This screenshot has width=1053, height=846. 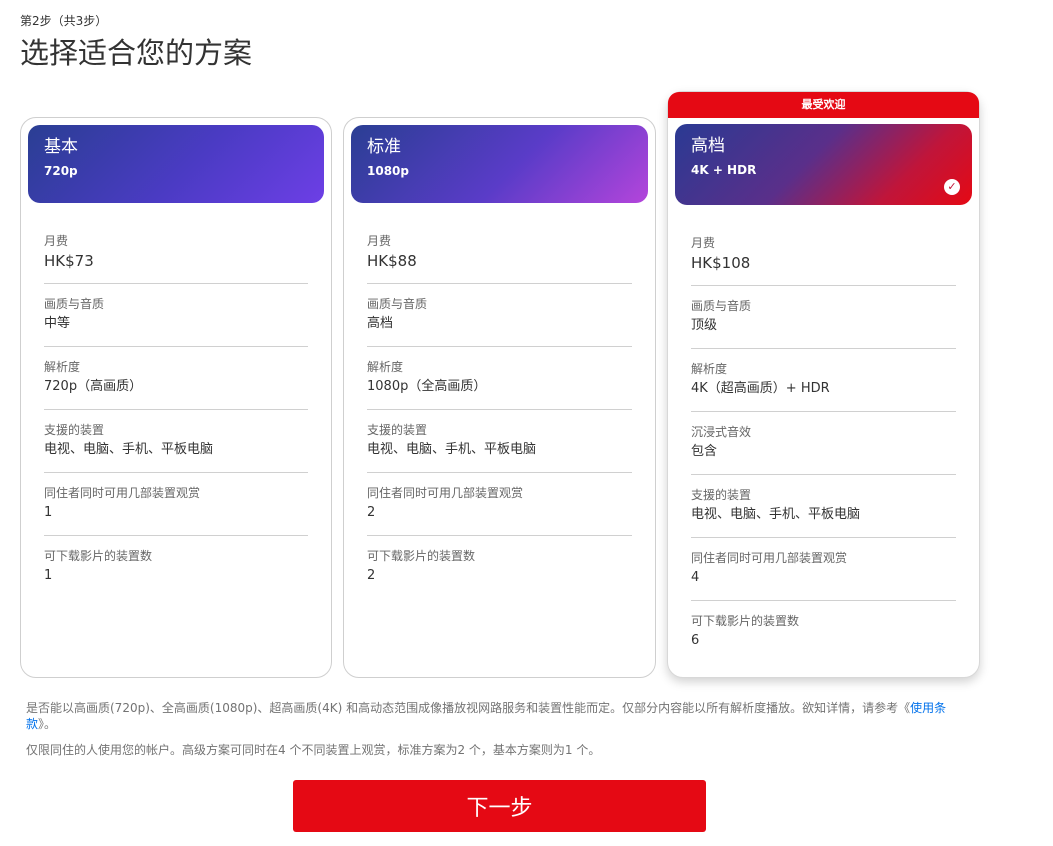 What do you see at coordinates (823, 164) in the screenshot?
I see `plan-header-premium: 高档 4K + HDR ✓` at bounding box center [823, 164].